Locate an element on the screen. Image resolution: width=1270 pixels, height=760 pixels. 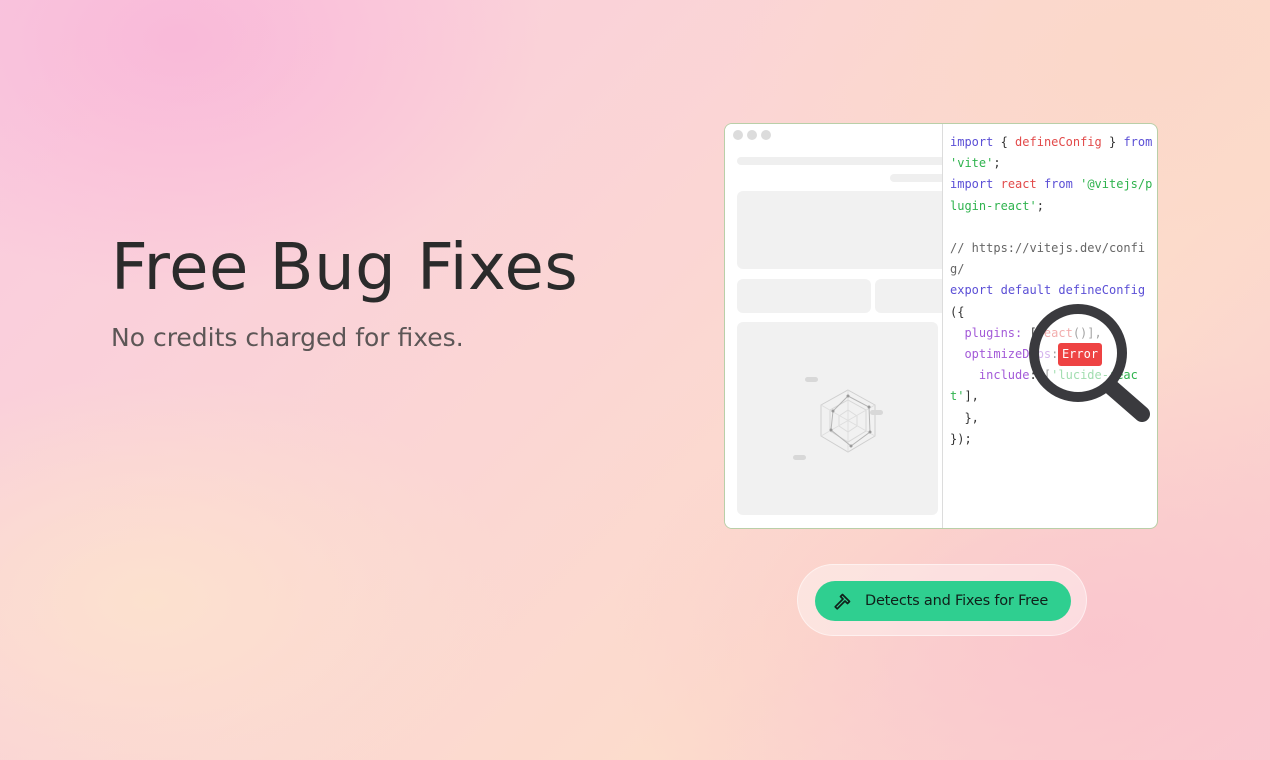
placeholder-chart-card is located at coordinates (837, 418).